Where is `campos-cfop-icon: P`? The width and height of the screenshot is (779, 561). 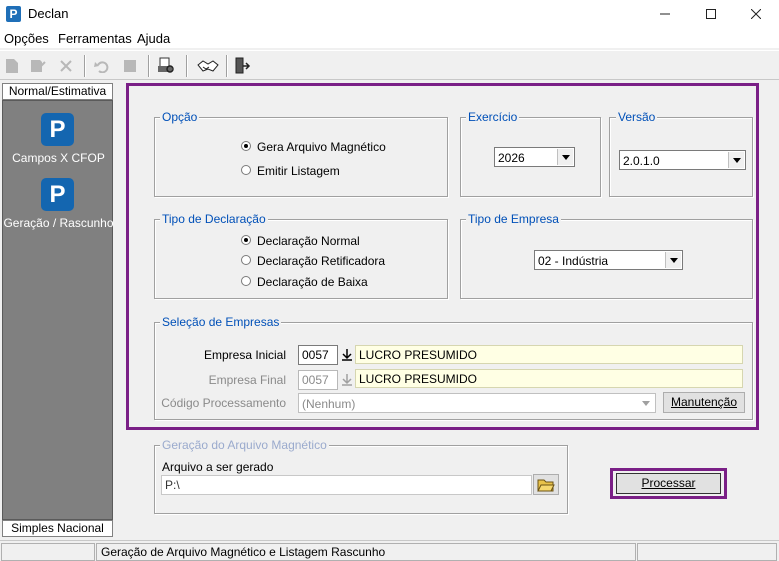
campos-cfop-icon: P is located at coordinates (57, 129).